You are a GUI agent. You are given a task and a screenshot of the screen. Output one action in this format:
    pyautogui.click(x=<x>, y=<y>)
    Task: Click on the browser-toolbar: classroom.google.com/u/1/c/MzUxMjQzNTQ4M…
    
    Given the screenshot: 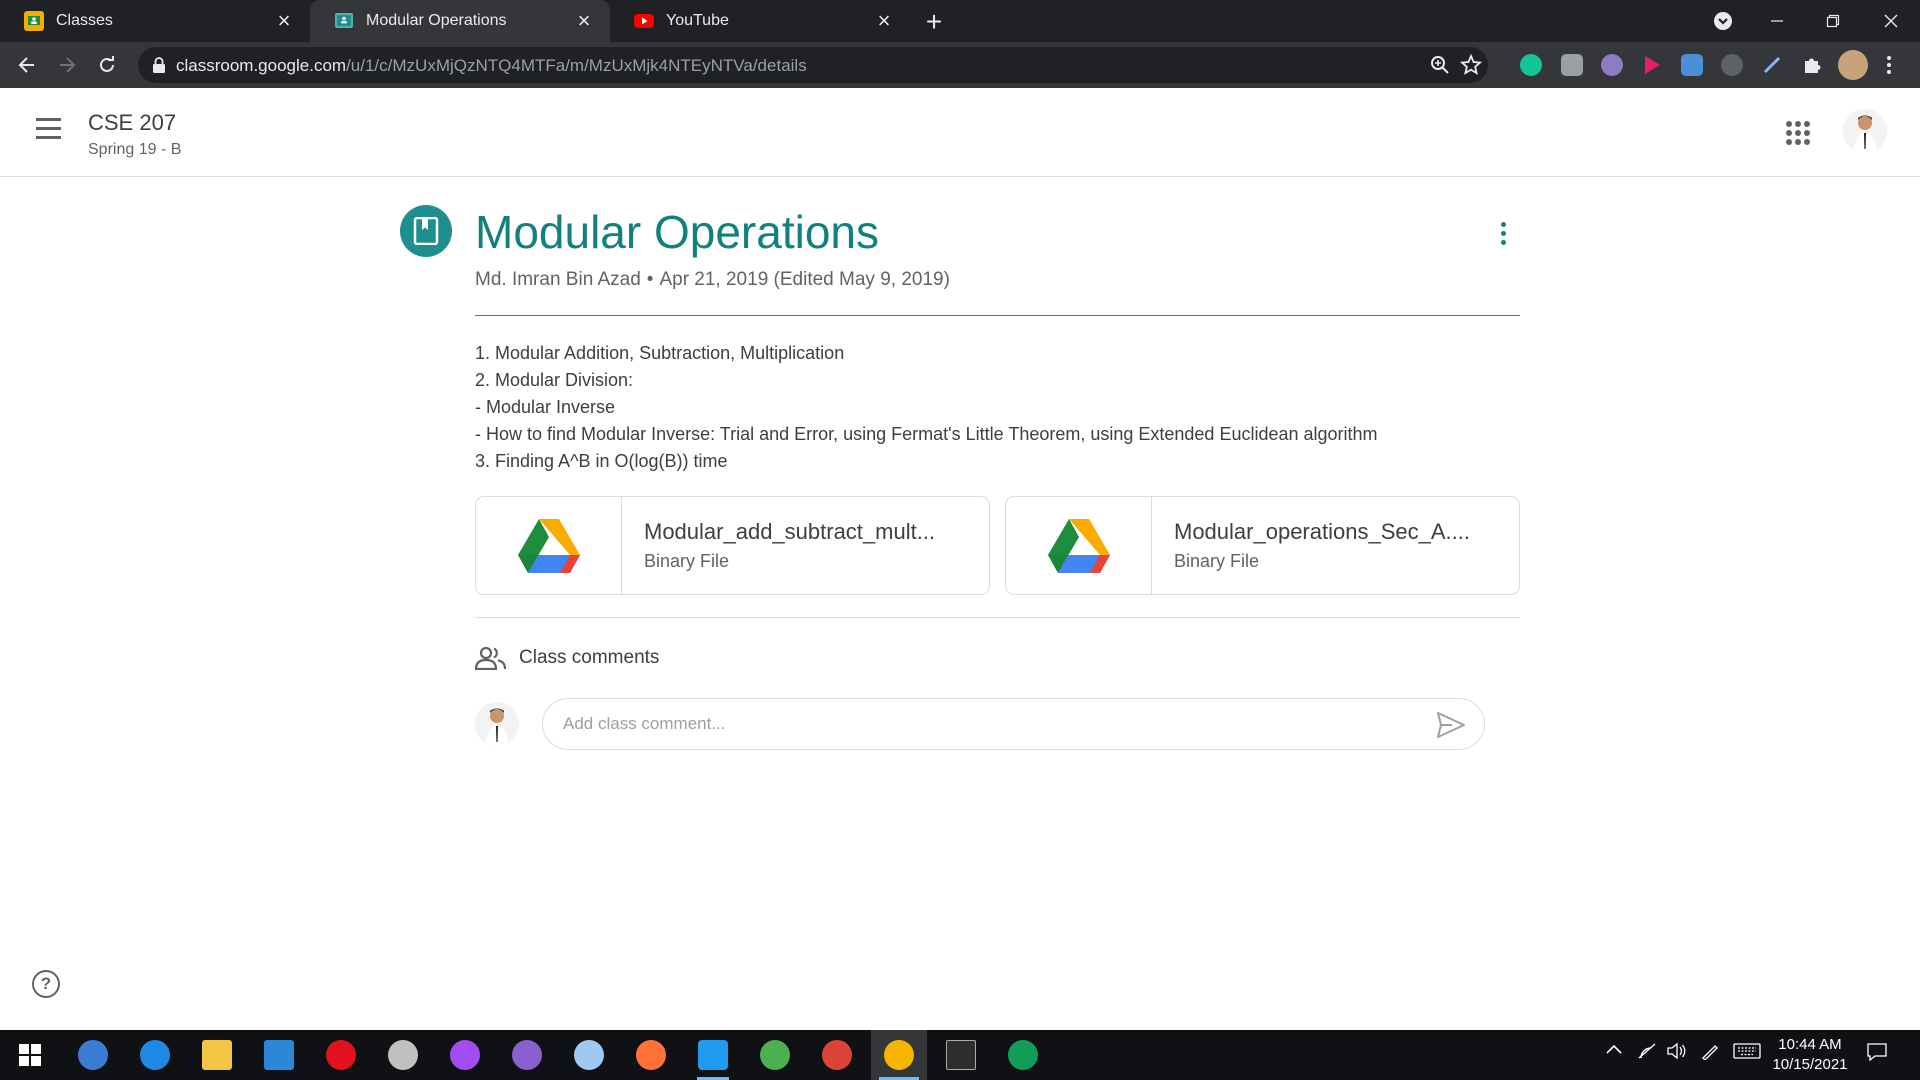 What is the action you would take?
    pyautogui.click(x=960, y=65)
    